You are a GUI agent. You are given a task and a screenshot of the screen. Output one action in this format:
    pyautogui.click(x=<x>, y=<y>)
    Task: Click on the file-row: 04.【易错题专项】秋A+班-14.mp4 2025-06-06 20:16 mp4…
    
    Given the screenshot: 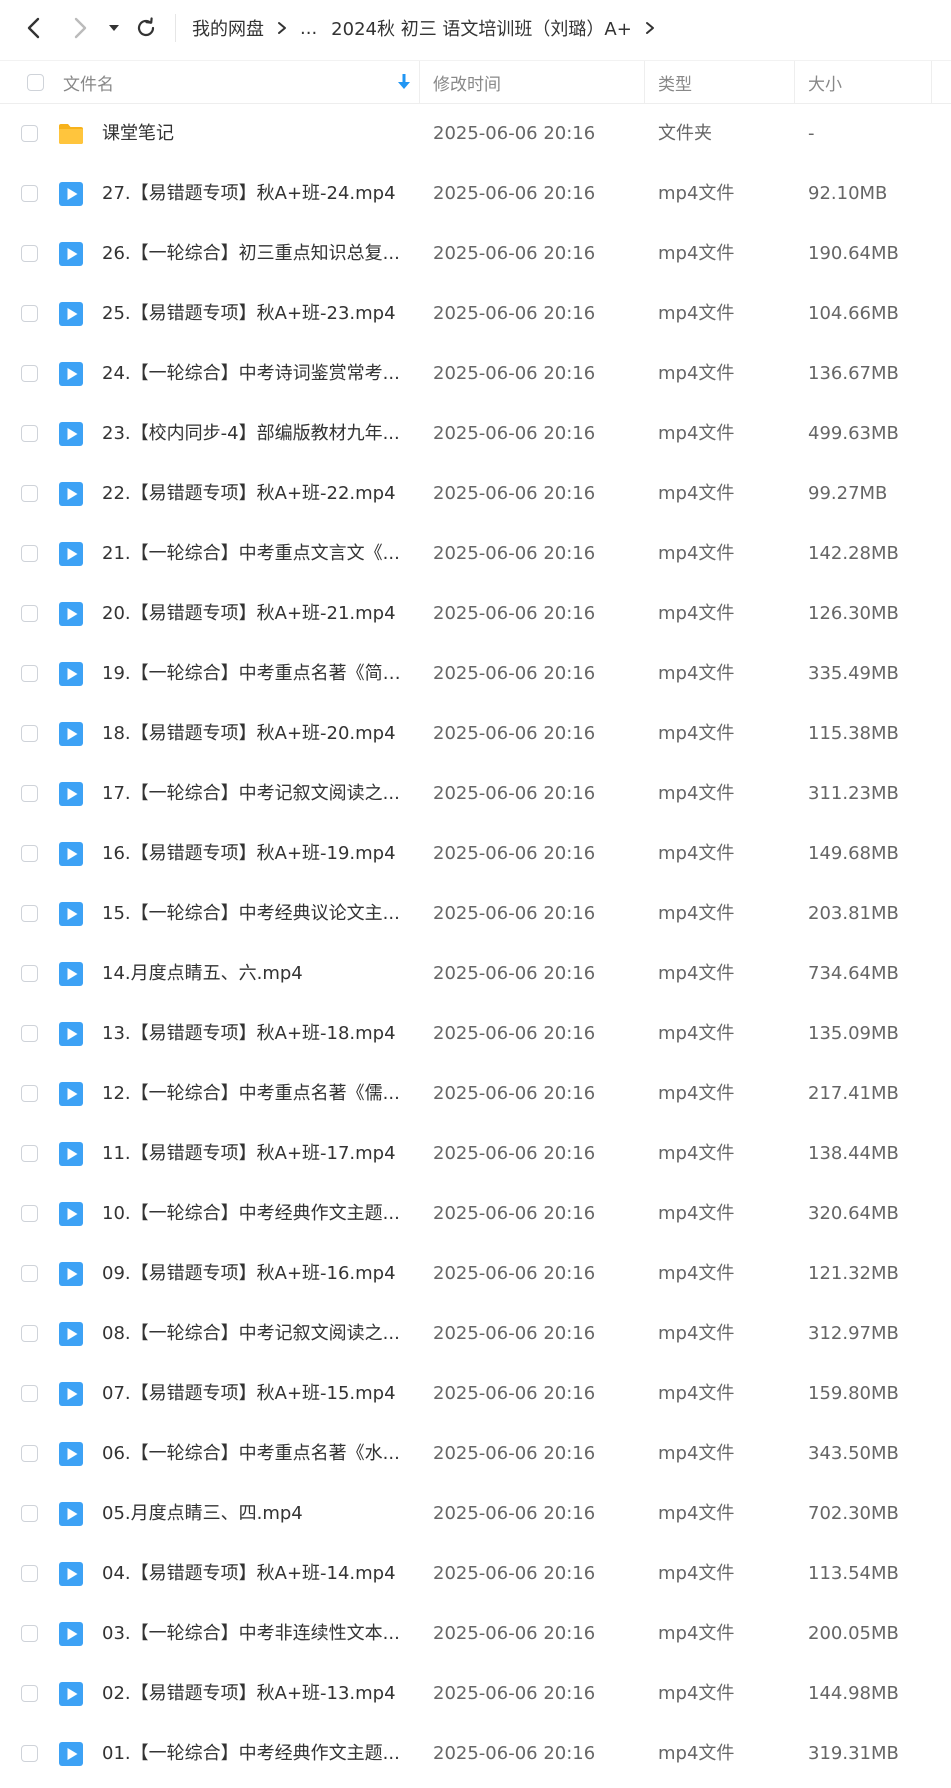 What is the action you would take?
    pyautogui.click(x=475, y=1574)
    